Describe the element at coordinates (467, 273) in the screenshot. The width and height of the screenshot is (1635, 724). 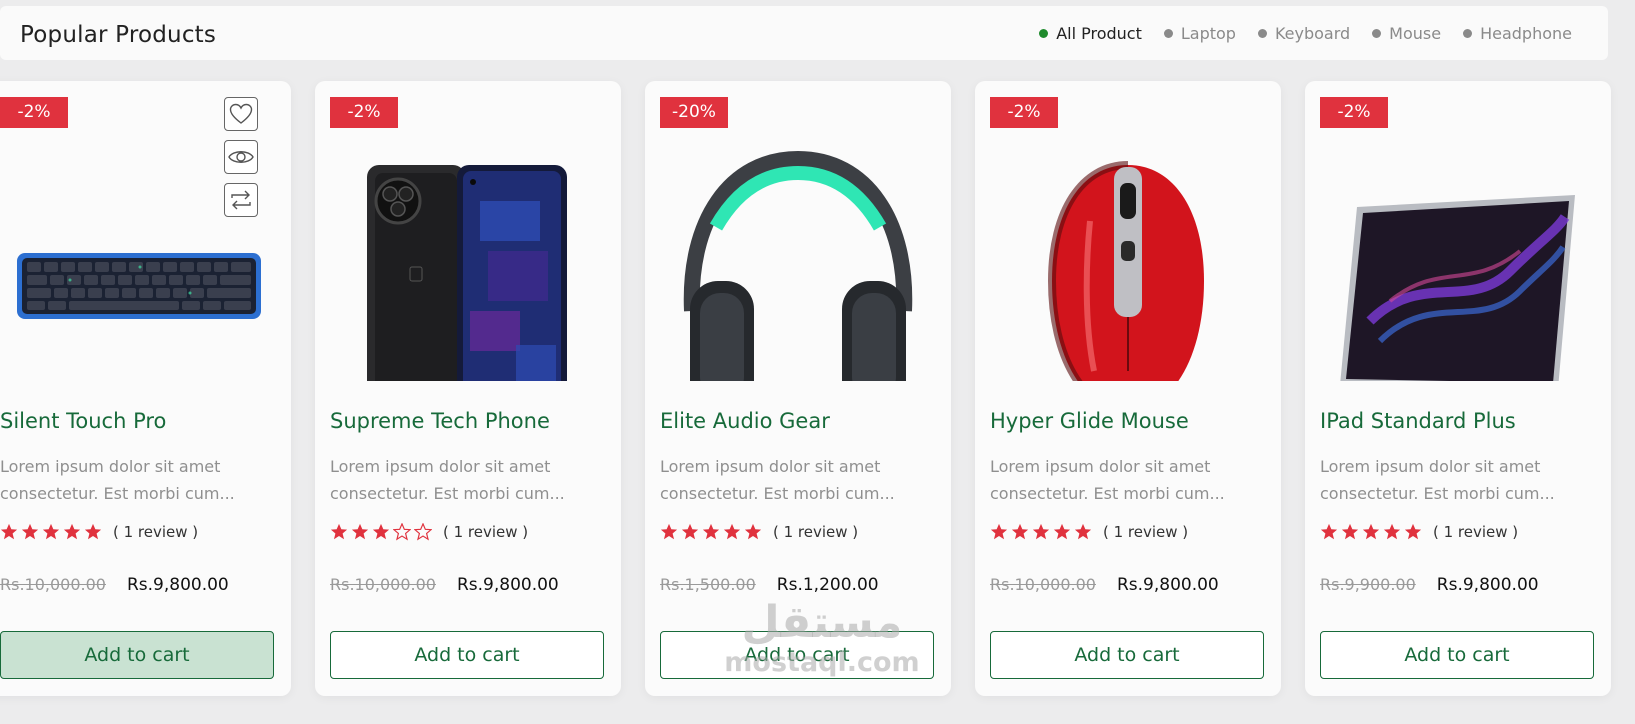
I see `phone-image` at that location.